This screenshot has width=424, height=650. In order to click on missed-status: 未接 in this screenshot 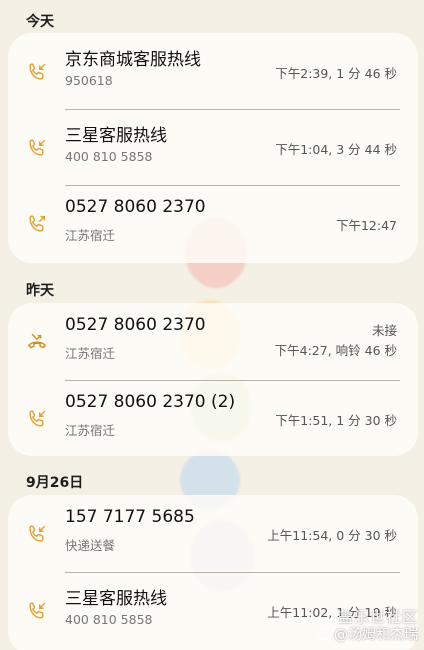, I will do `click(384, 330)`.